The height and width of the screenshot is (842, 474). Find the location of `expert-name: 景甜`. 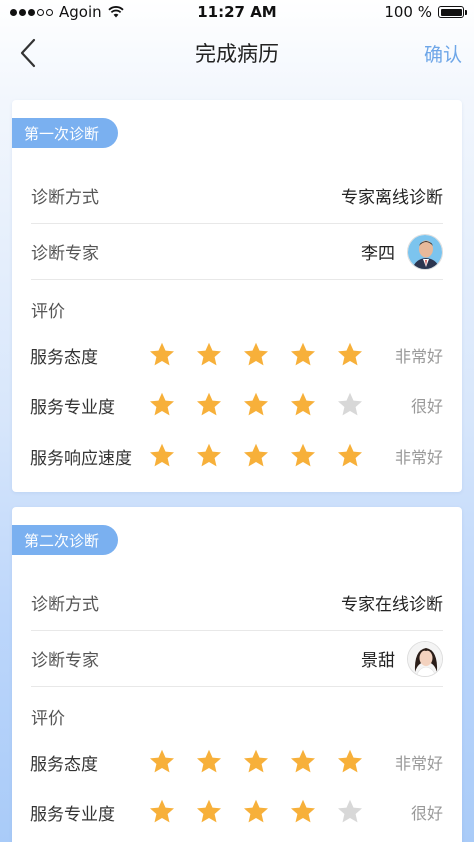

expert-name: 景甜 is located at coordinates (378, 661).